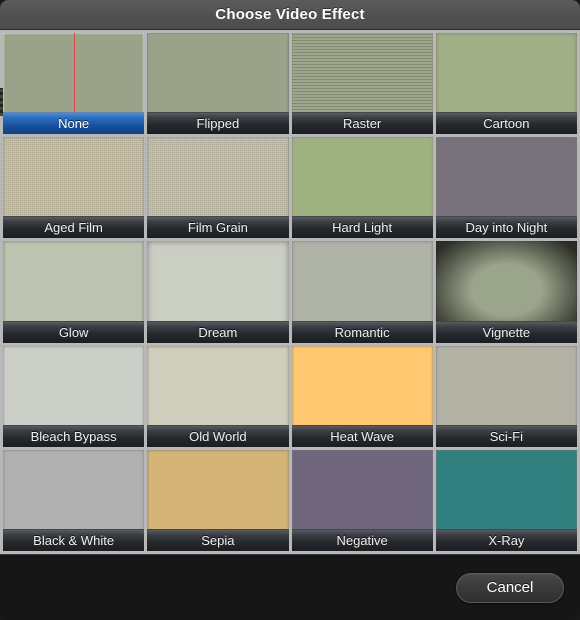  What do you see at coordinates (506, 227) in the screenshot?
I see `effect-label: Day into Night` at bounding box center [506, 227].